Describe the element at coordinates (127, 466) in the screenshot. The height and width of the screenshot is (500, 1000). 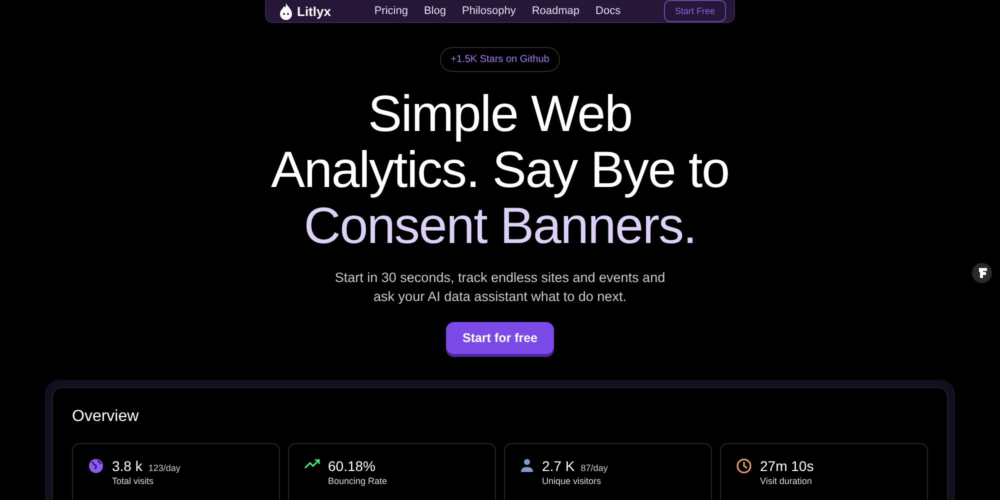
I see `stat-value: 3.8 k` at that location.